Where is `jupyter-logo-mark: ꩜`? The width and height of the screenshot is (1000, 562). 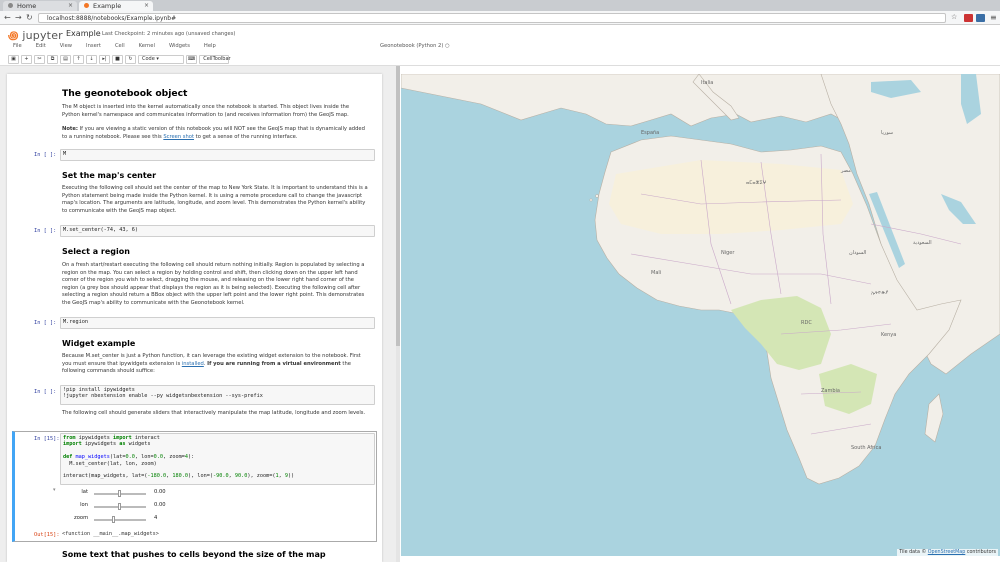
jupyter-logo-mark: ꩜ is located at coordinates (13, 35).